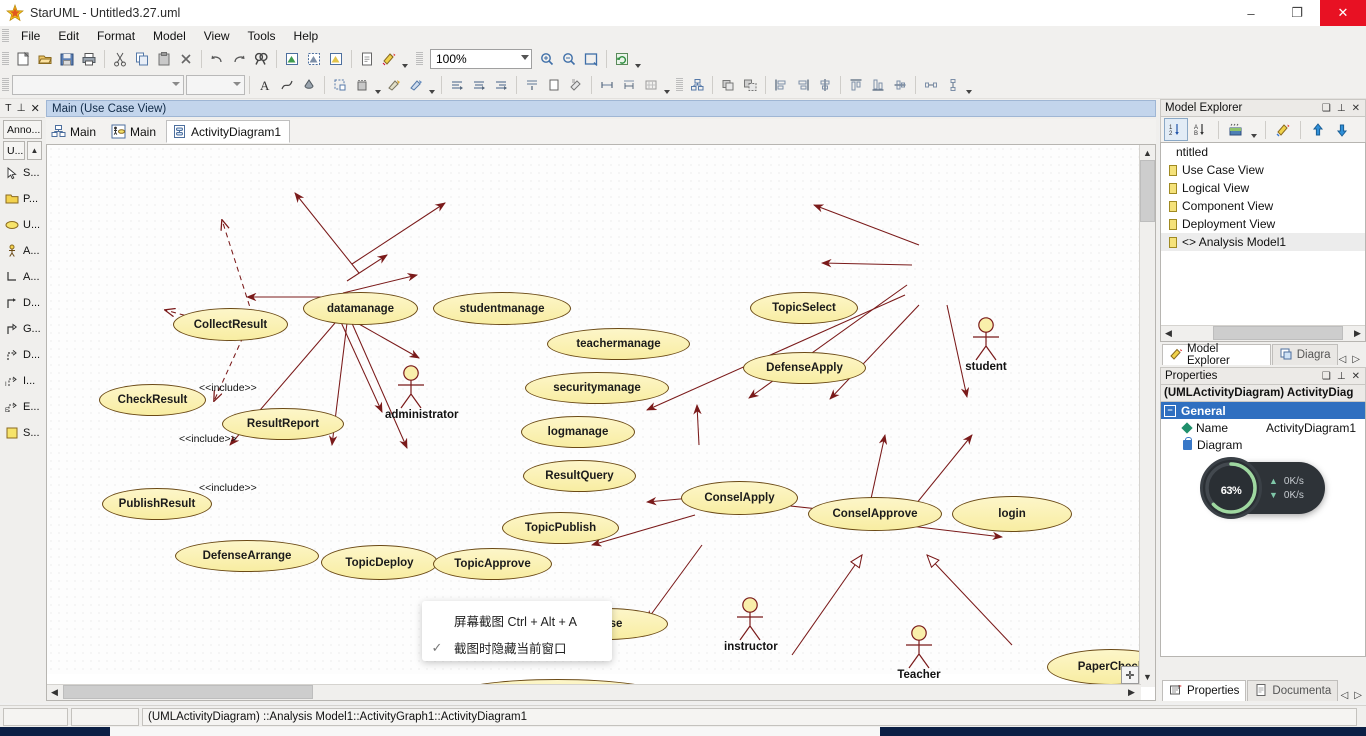  What do you see at coordinates (1318, 129) in the screenshot?
I see `move-up-icon` at bounding box center [1318, 129].